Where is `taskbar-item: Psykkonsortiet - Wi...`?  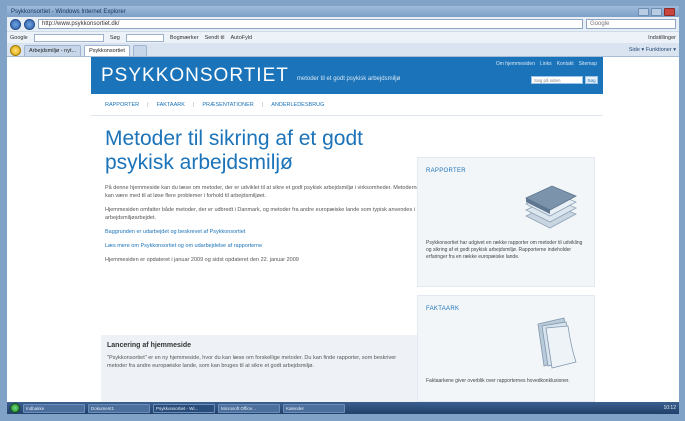 taskbar-item: Psykkonsortiet - Wi... is located at coordinates (184, 408).